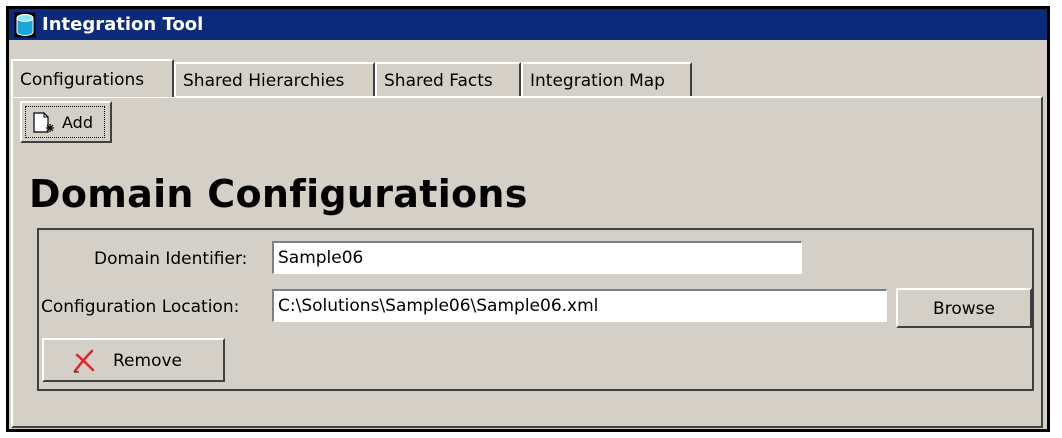 The height and width of the screenshot is (438, 1062). Describe the element at coordinates (597, 81) in the screenshot. I see `tab-label: Integration Map` at that location.